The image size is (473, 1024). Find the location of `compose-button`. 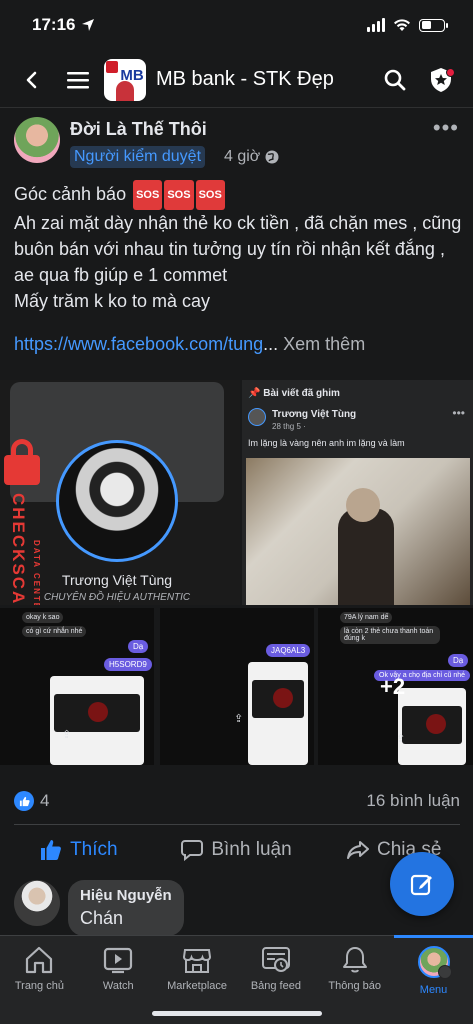

compose-button is located at coordinates (422, 884).